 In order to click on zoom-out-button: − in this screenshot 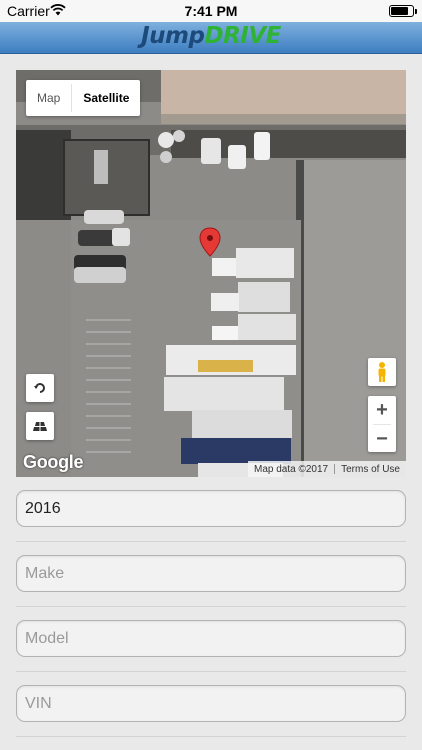, I will do `click(382, 439)`.